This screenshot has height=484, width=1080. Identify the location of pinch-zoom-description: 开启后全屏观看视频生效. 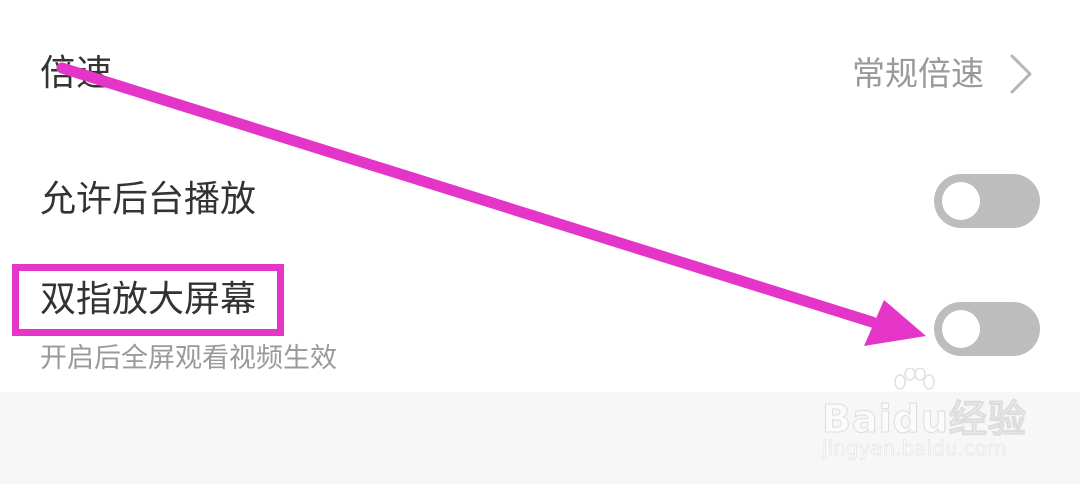
(188, 358).